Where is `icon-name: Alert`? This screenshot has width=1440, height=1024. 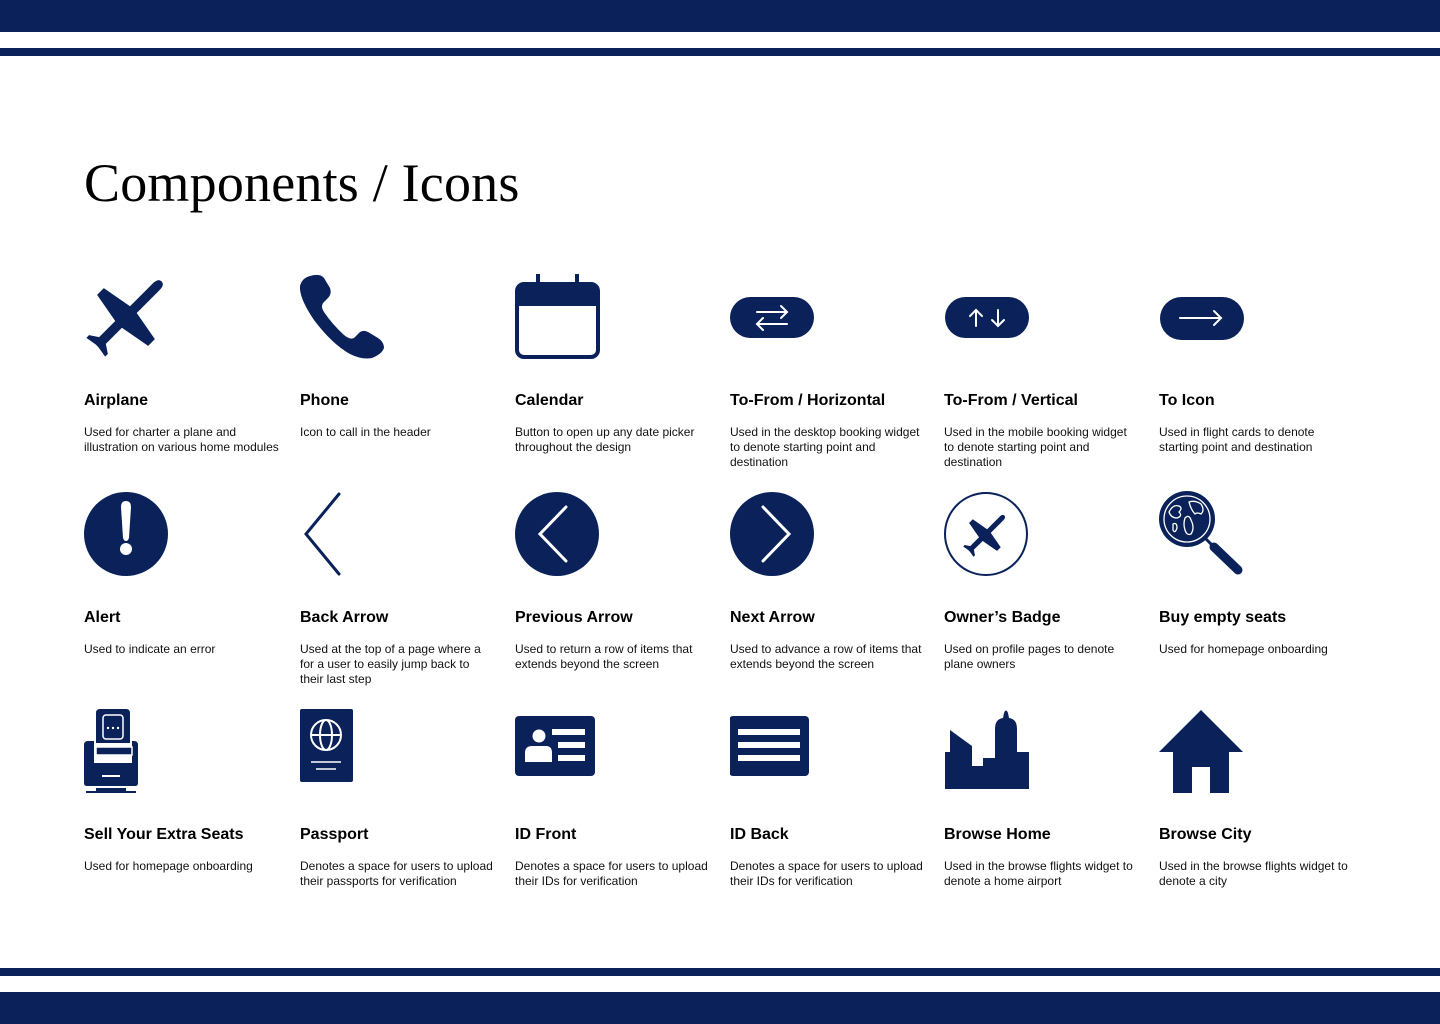
icon-name: Alert is located at coordinates (102, 617).